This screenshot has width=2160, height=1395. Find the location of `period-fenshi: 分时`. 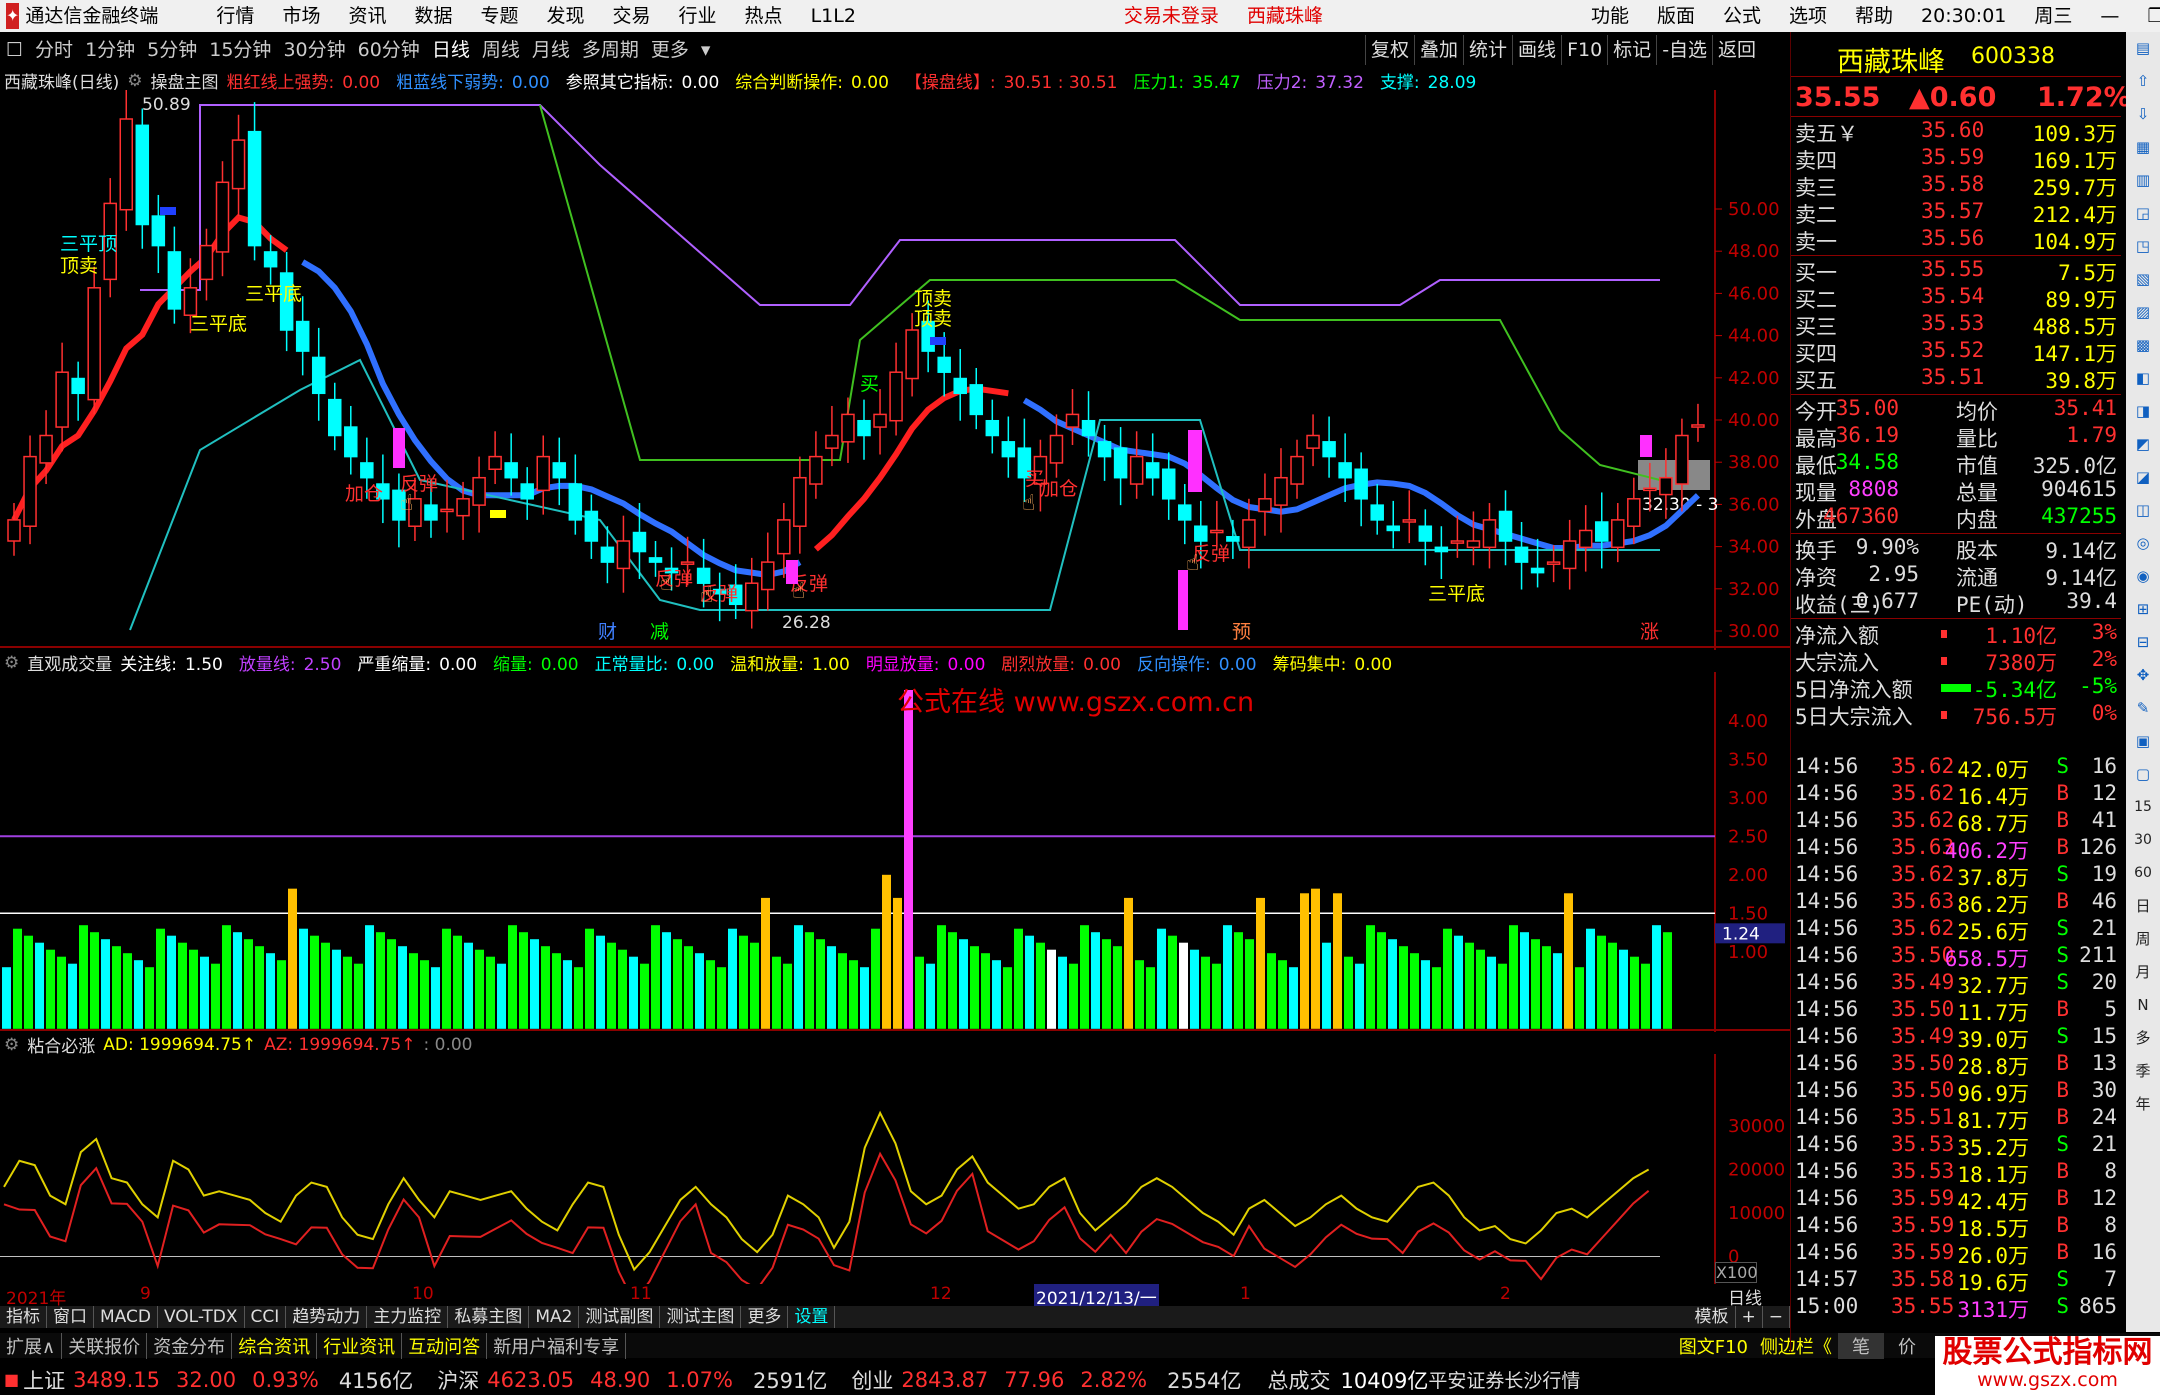

period-fenshi: 分时 is located at coordinates (54, 50).